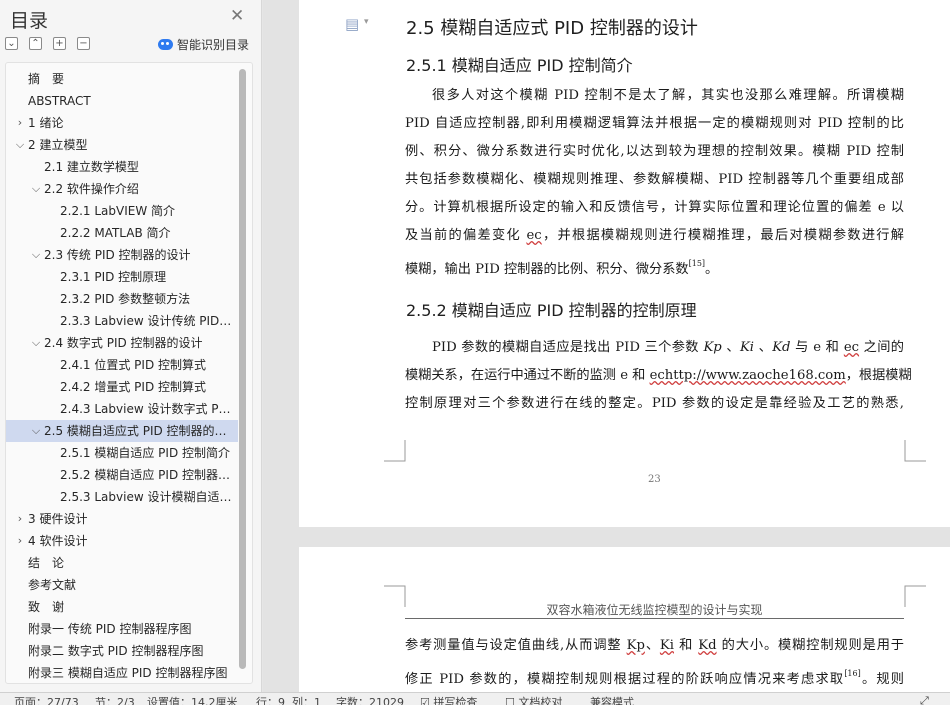  Describe the element at coordinates (707, 645) in the screenshot. I see `text-run-kd: Kd` at that location.